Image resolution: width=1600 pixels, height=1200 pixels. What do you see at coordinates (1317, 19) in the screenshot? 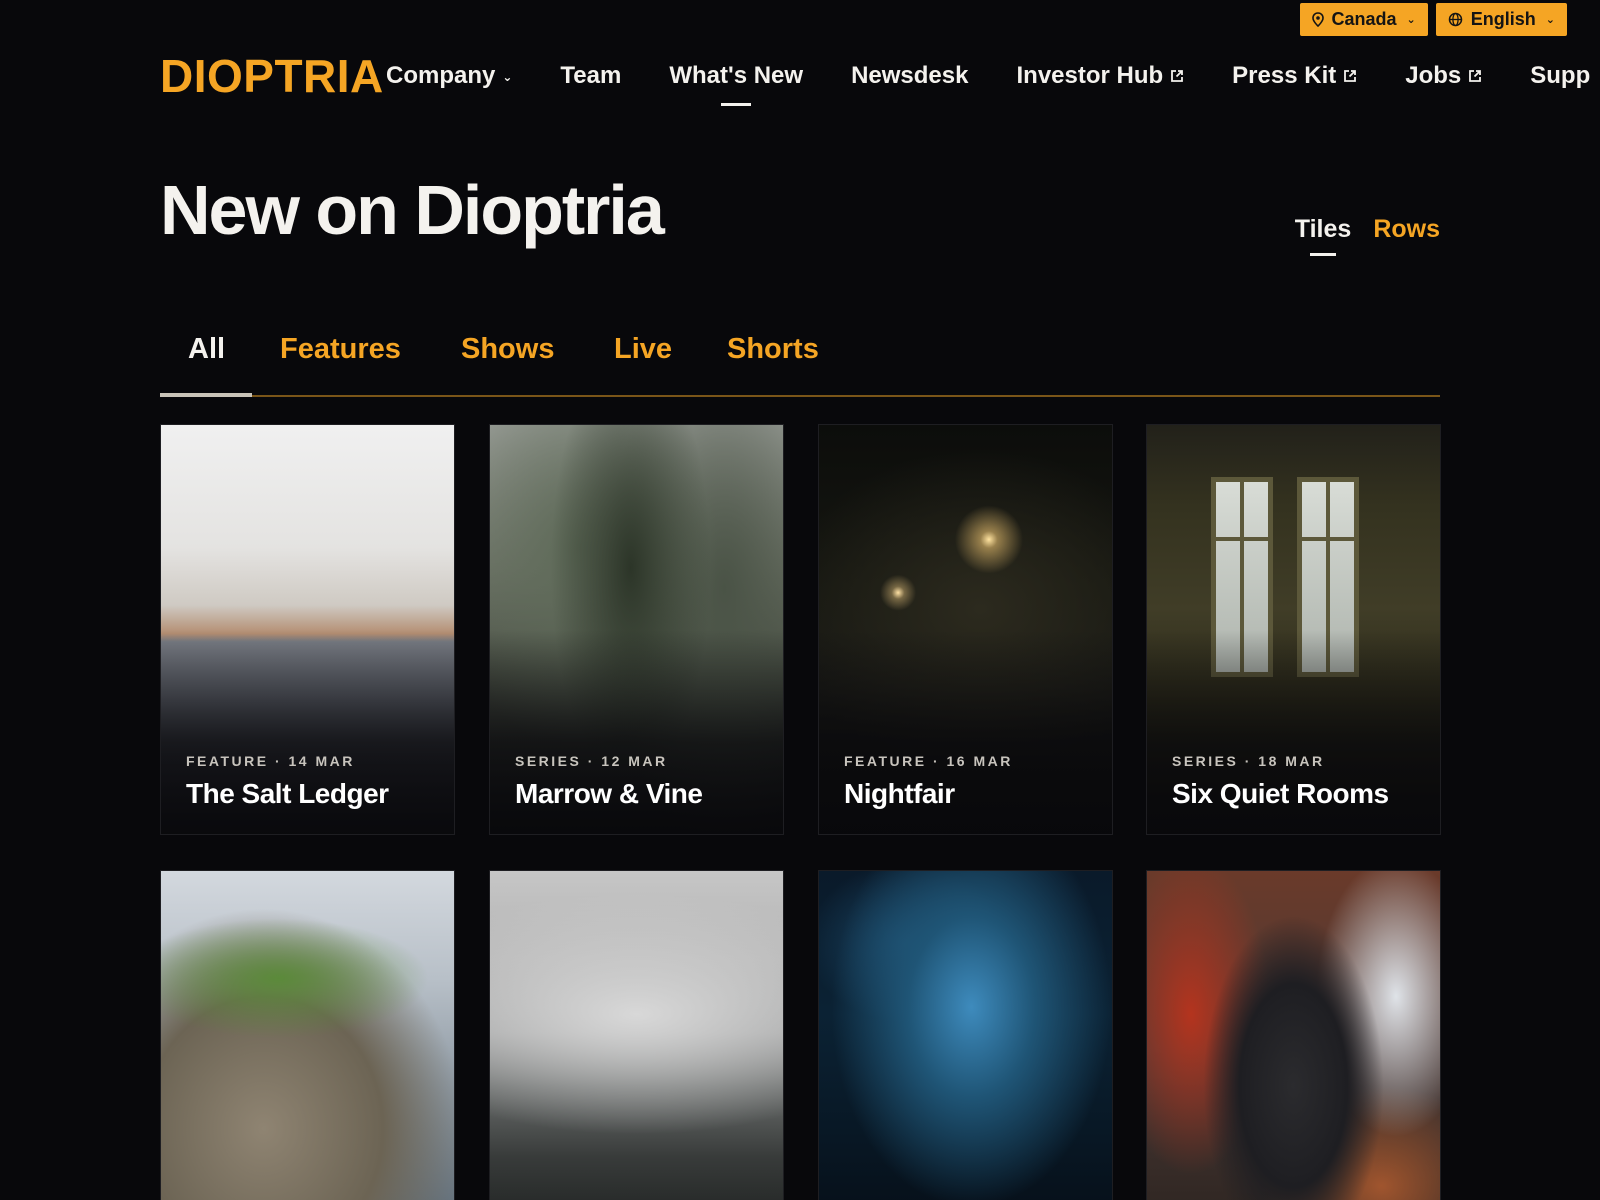
I see `map-pin-icon` at bounding box center [1317, 19].